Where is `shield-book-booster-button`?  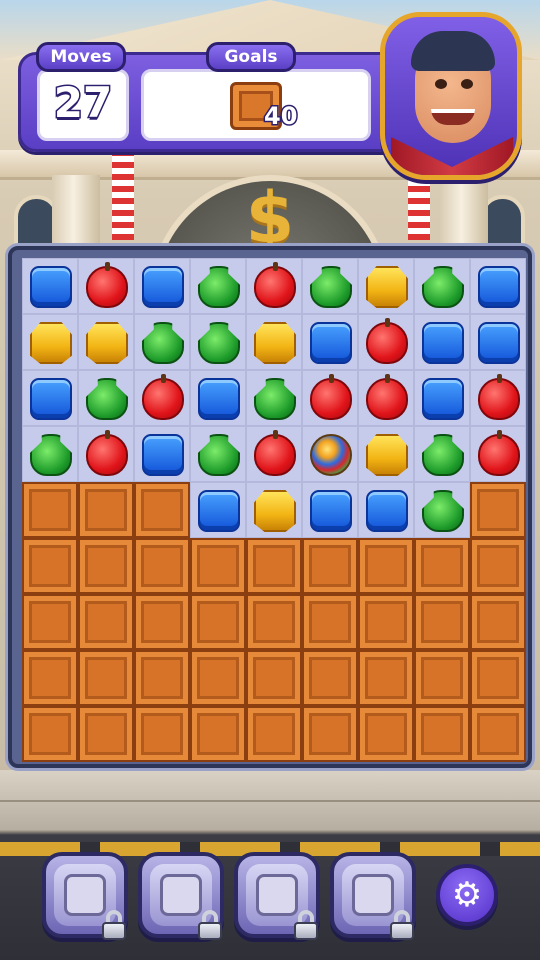 shield-book-booster-button is located at coordinates (373, 896).